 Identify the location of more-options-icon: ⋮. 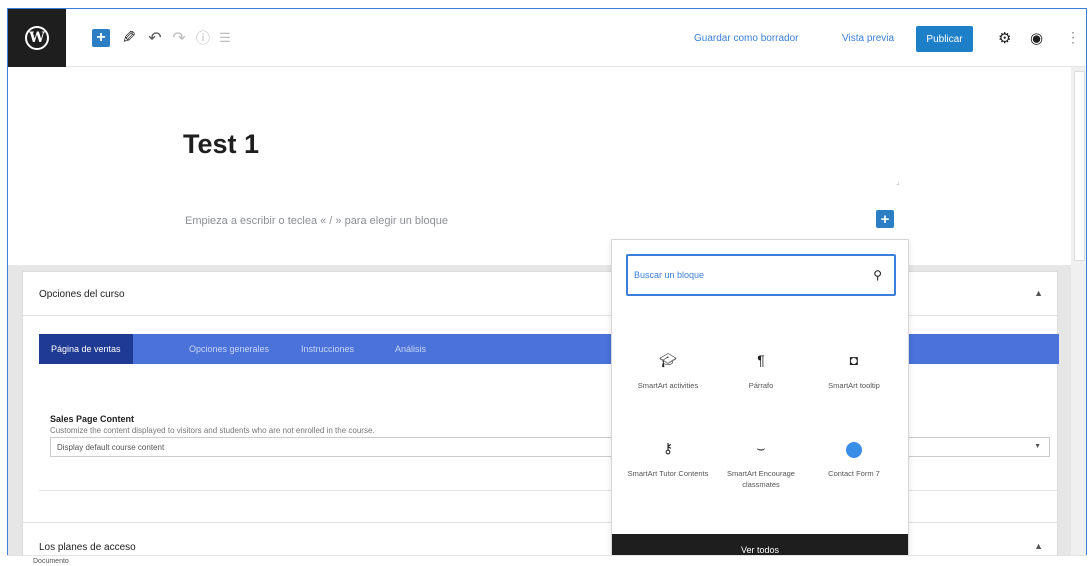
(1073, 37).